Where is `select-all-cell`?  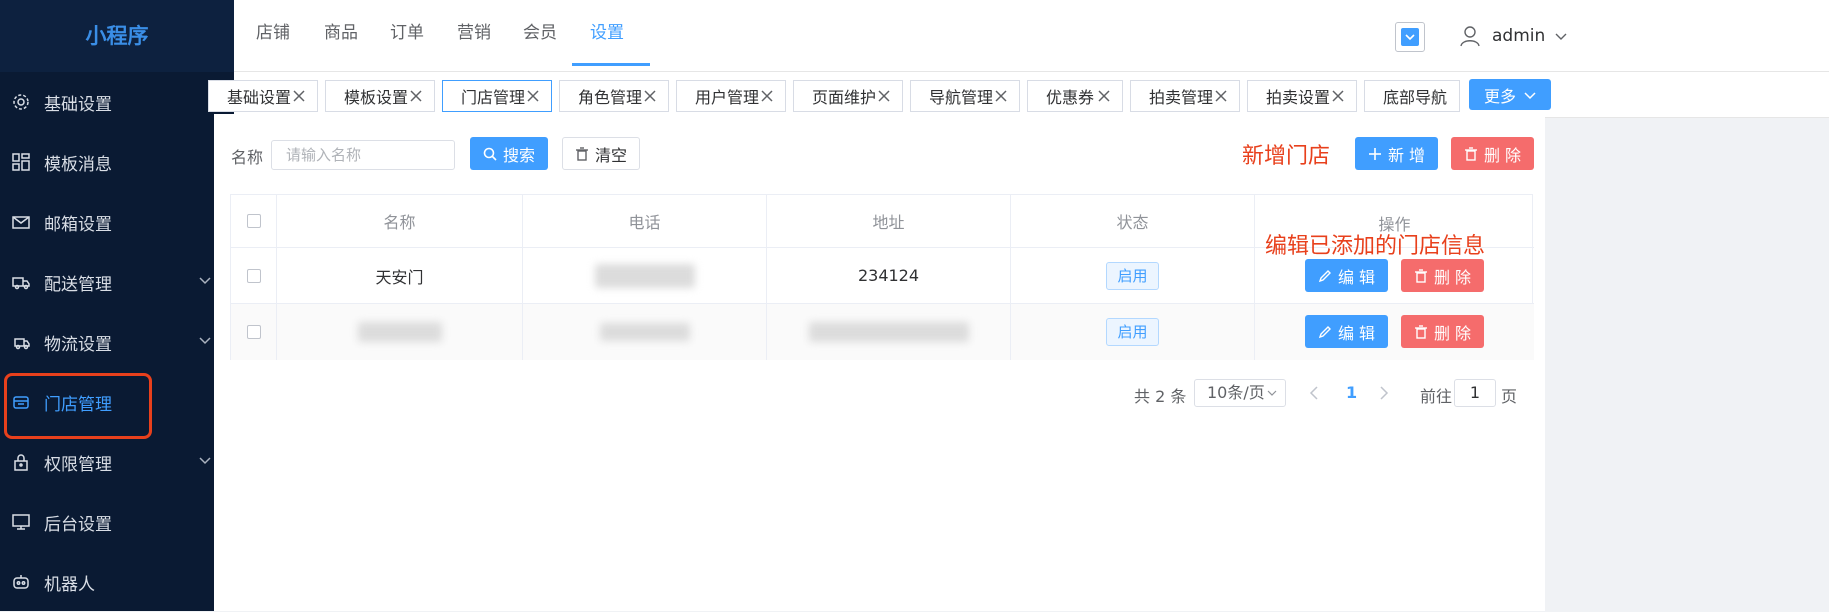 select-all-cell is located at coordinates (254, 221).